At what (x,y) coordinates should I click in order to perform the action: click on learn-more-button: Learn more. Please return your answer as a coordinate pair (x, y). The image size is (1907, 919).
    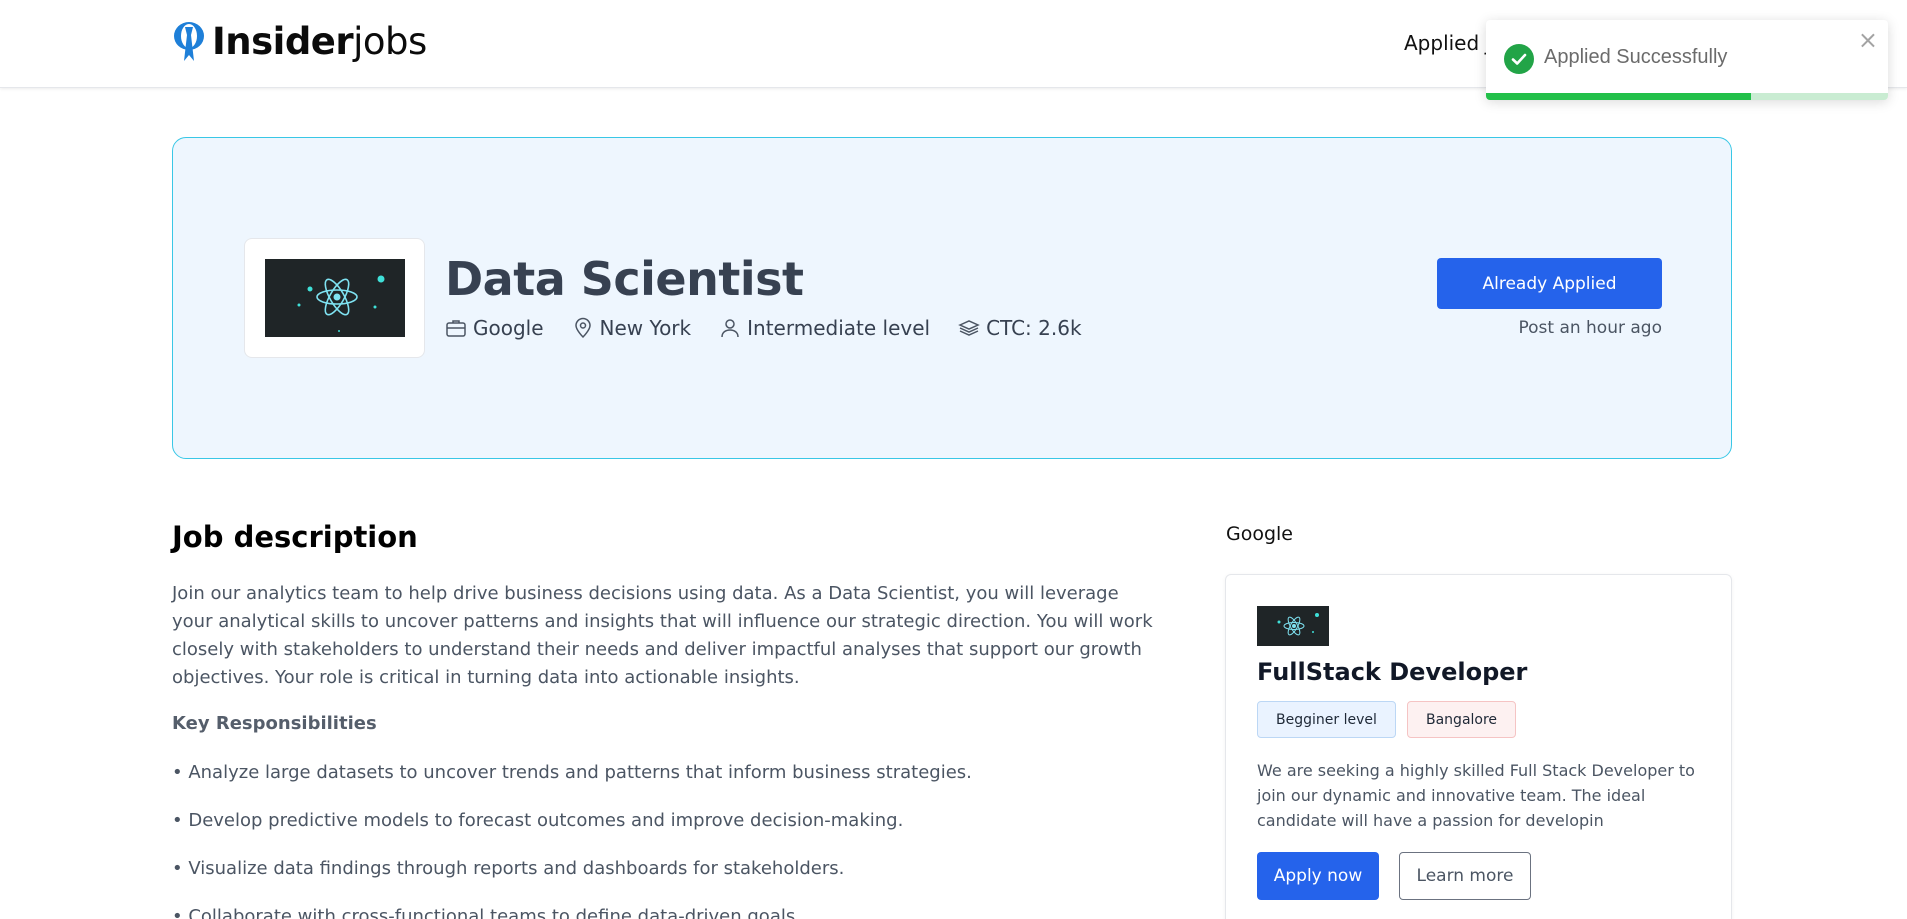
    Looking at the image, I should click on (1465, 876).